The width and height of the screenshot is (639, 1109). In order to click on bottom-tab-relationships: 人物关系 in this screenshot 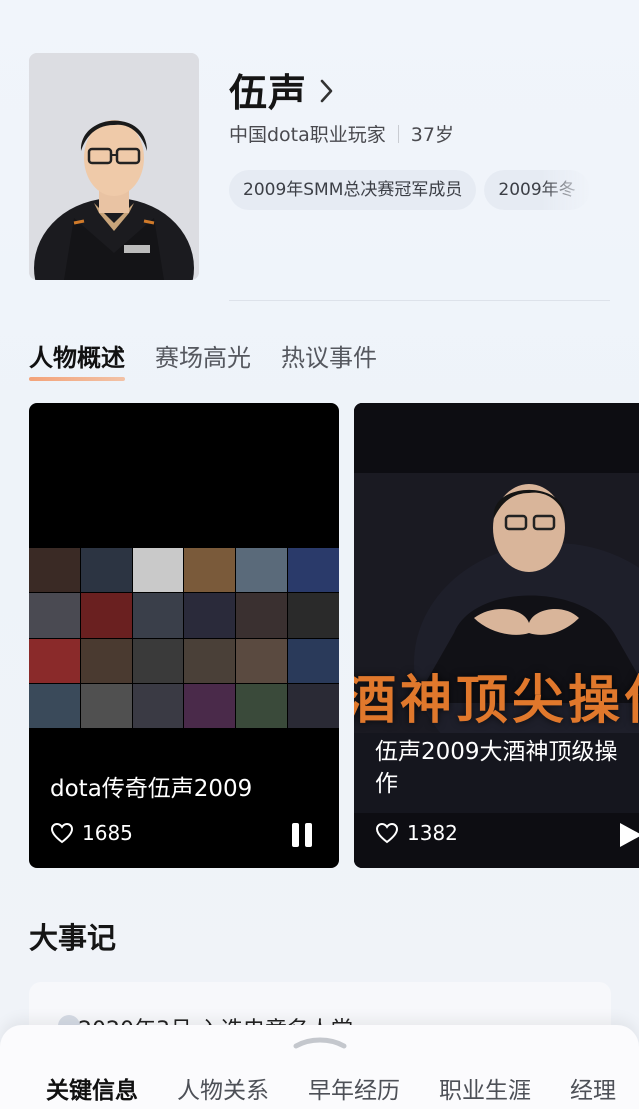, I will do `click(223, 1088)`.